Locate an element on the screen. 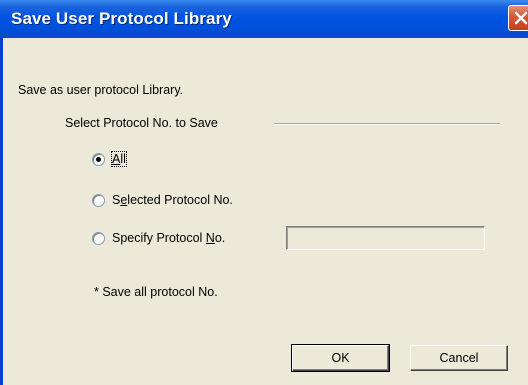 Image resolution: width=528 pixels, height=385 pixels. group-separator is located at coordinates (387, 124).